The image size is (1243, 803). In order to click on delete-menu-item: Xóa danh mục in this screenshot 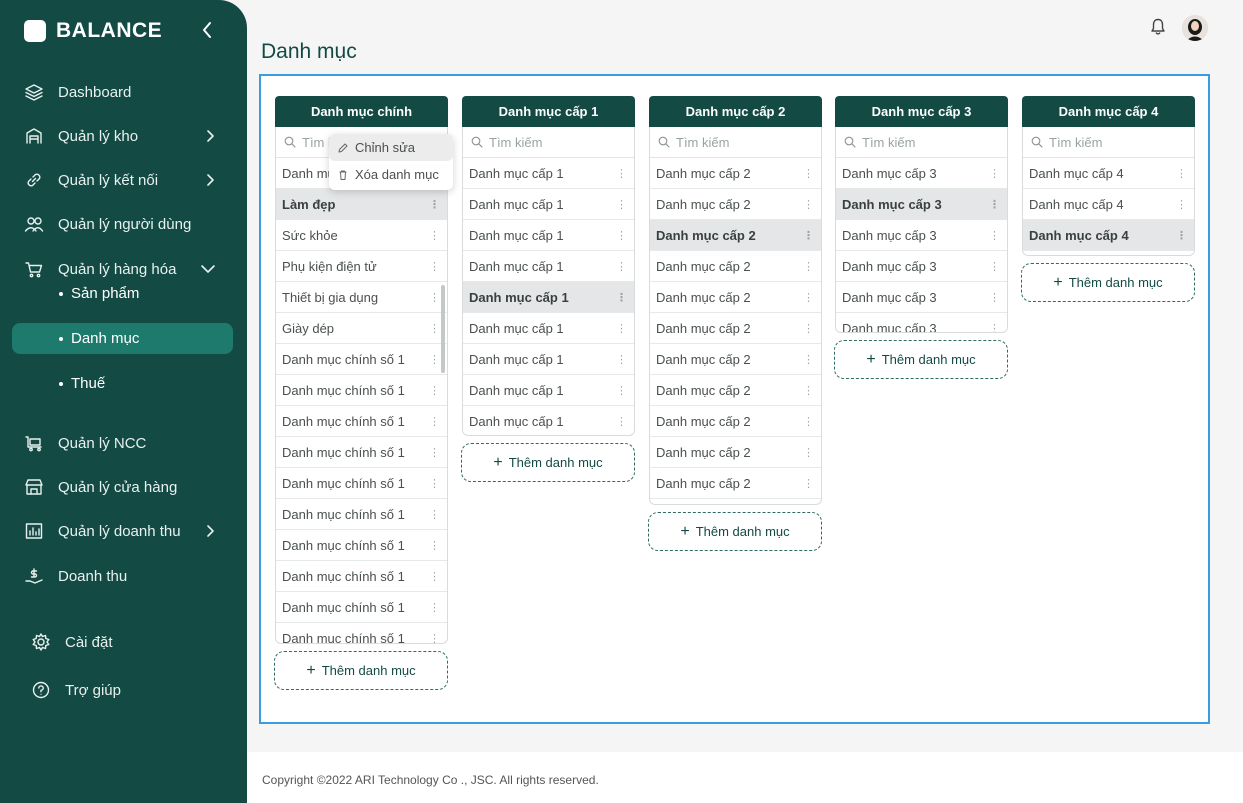, I will do `click(391, 174)`.